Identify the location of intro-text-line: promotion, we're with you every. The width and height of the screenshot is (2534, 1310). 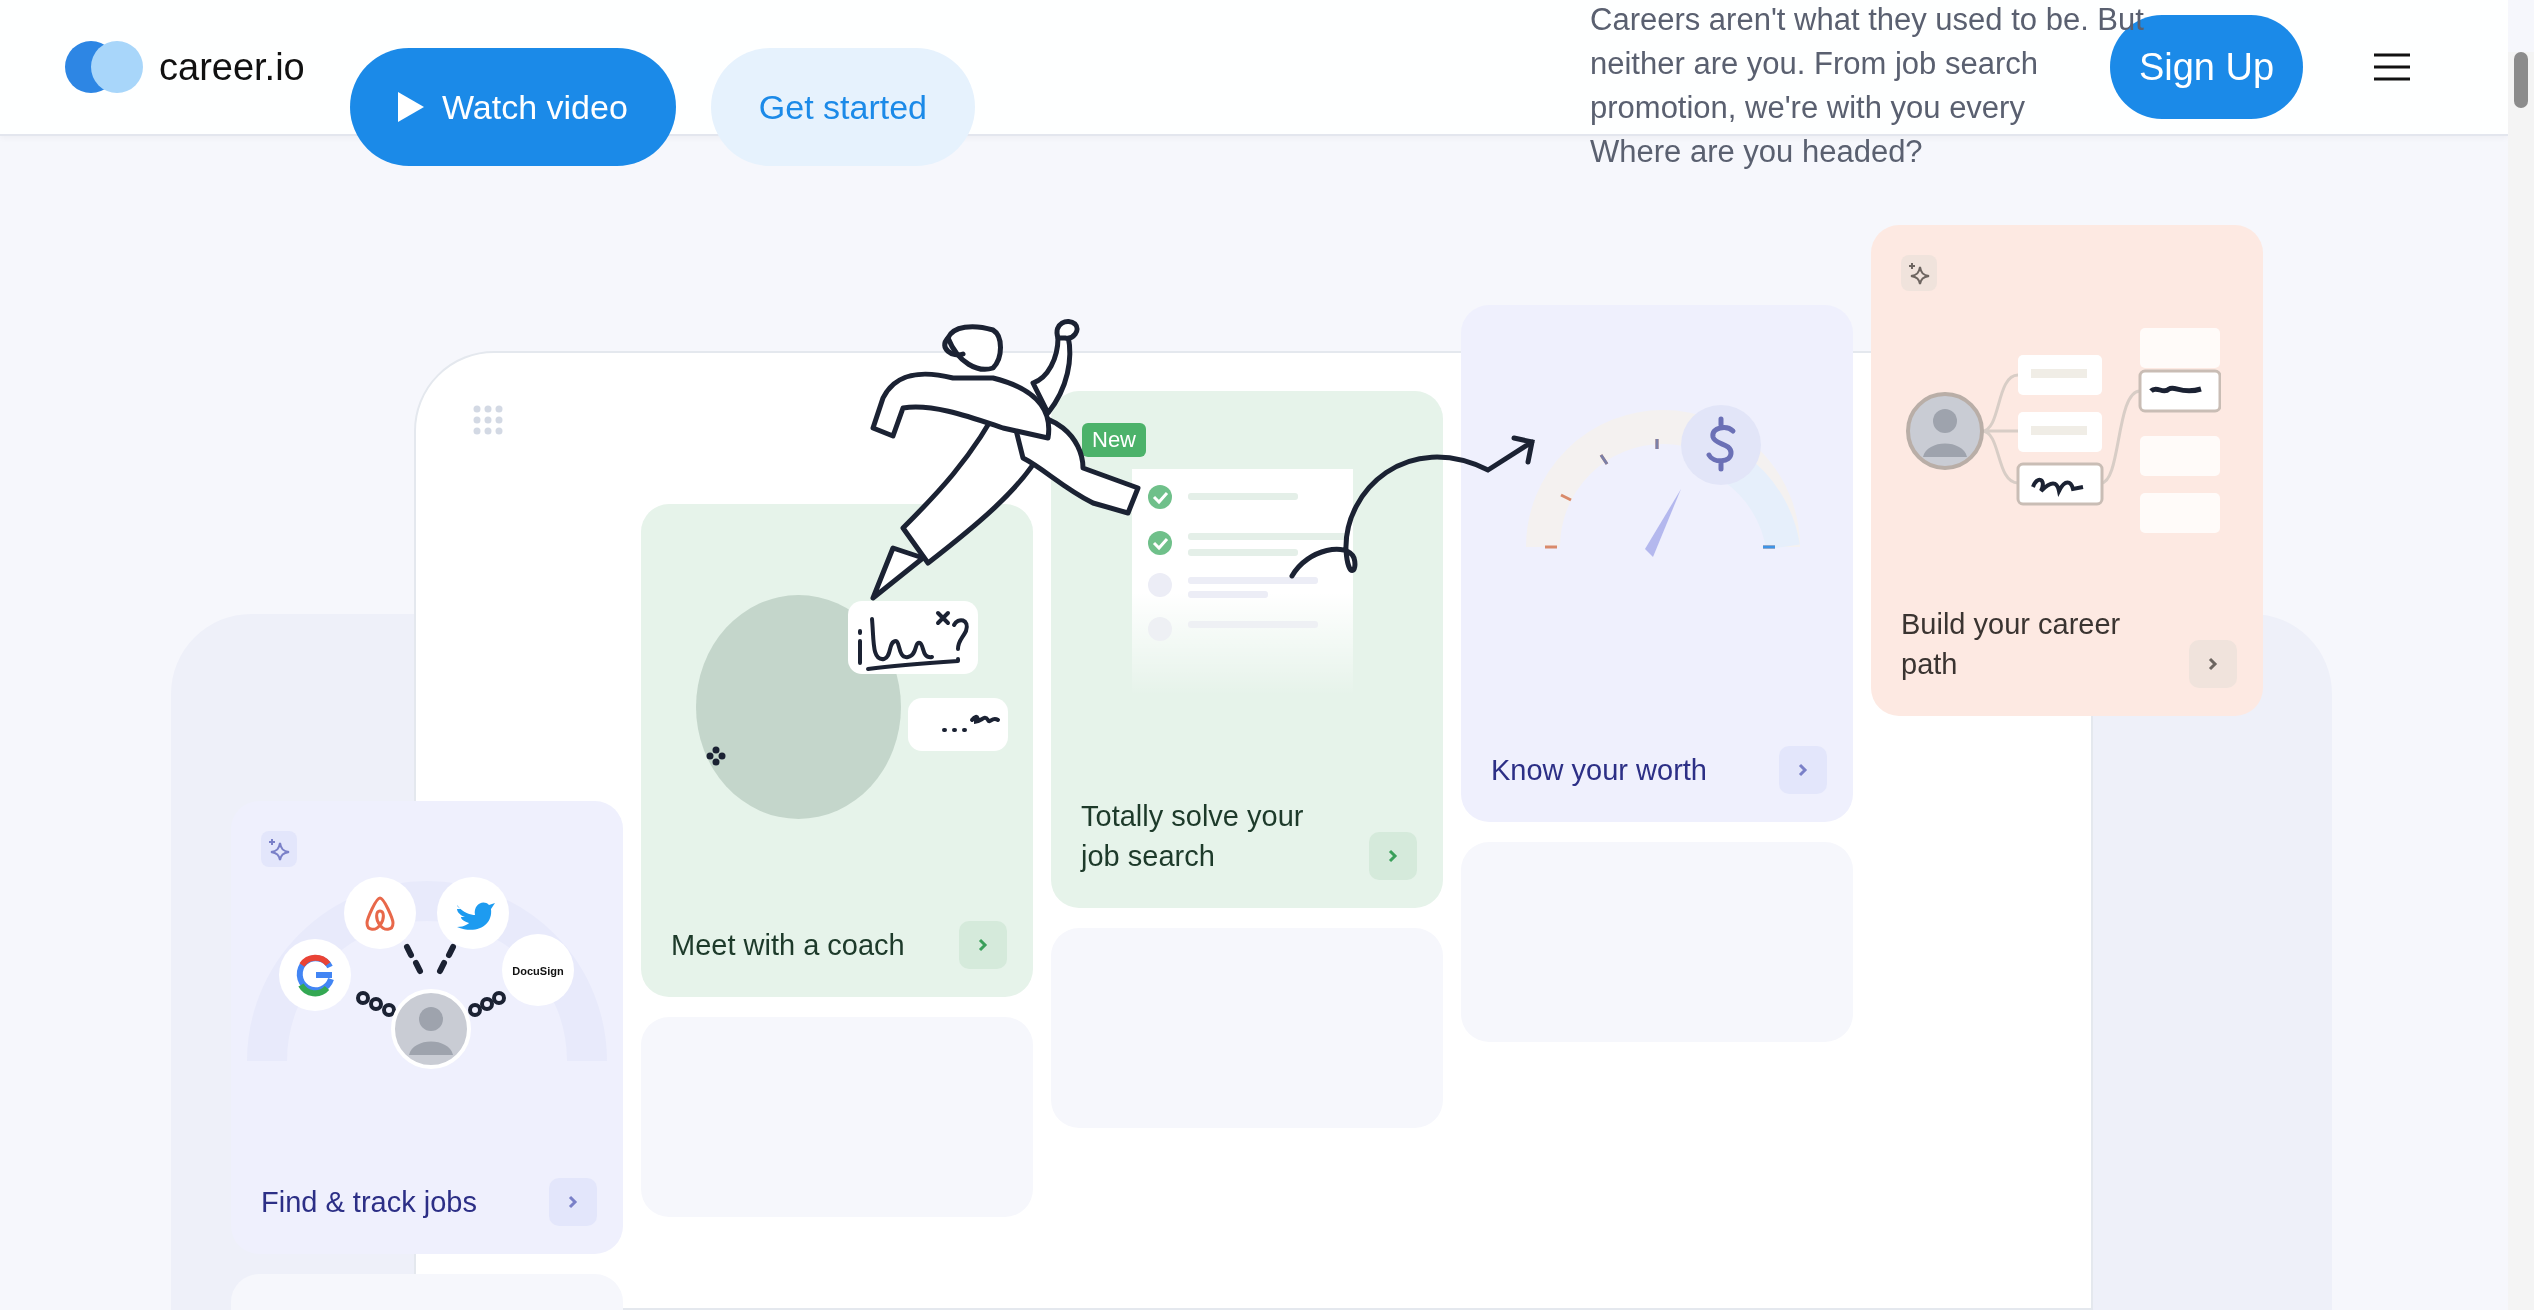
(1807, 108).